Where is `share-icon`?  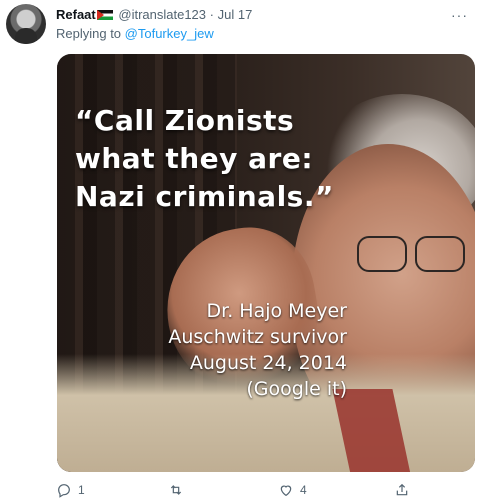 share-icon is located at coordinates (402, 489).